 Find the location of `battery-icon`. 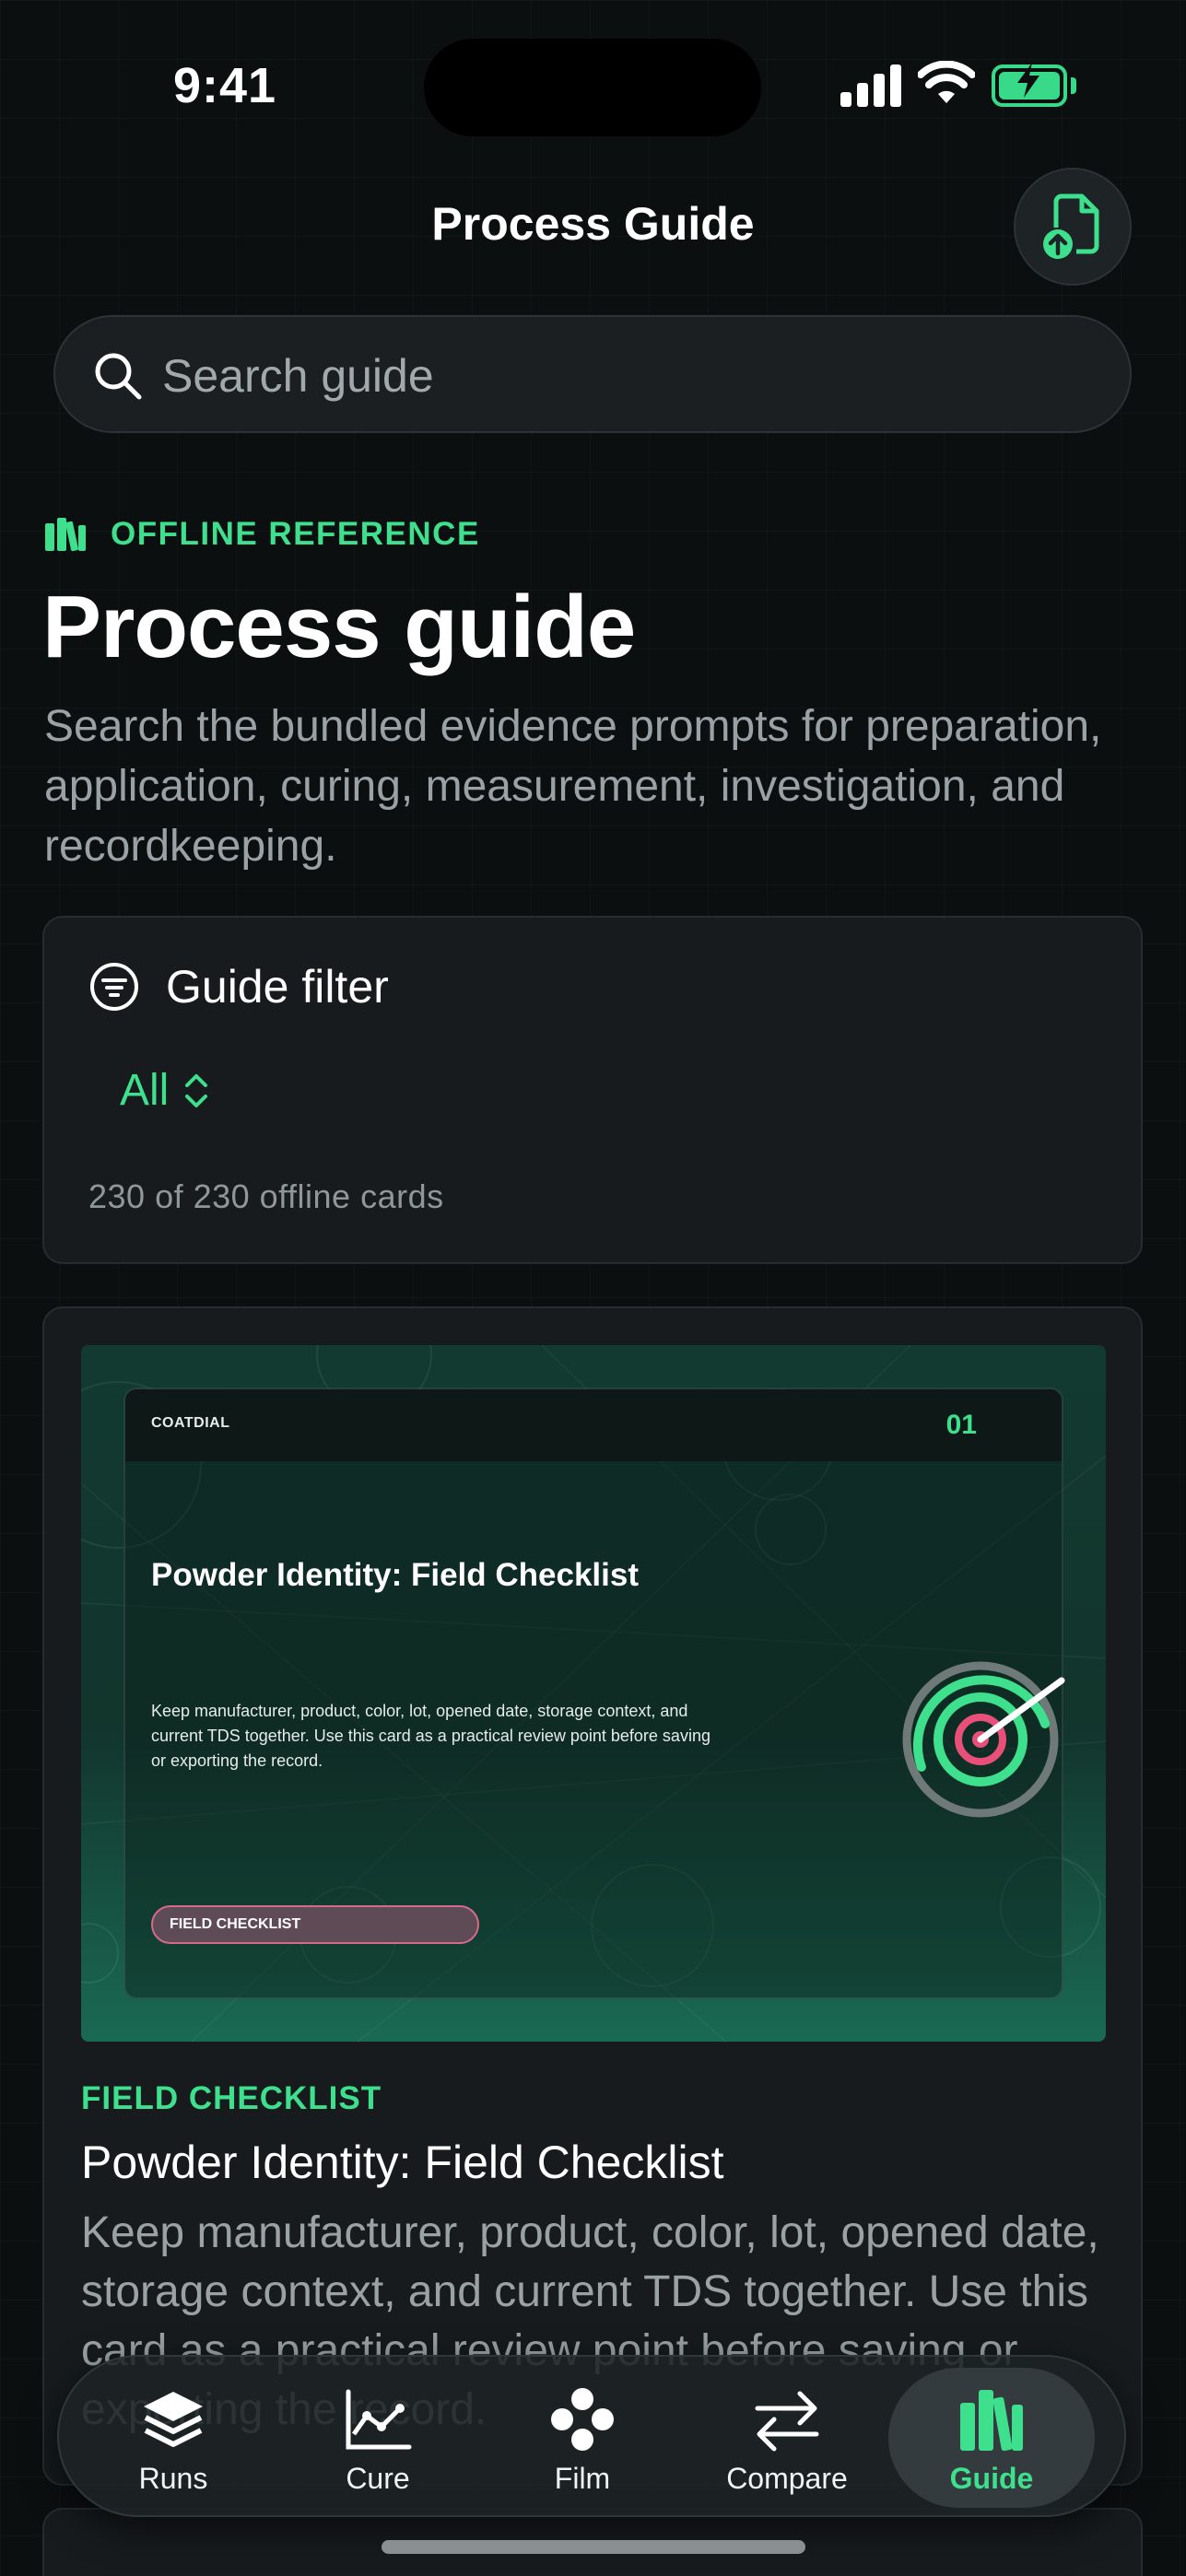

battery-icon is located at coordinates (1034, 85).